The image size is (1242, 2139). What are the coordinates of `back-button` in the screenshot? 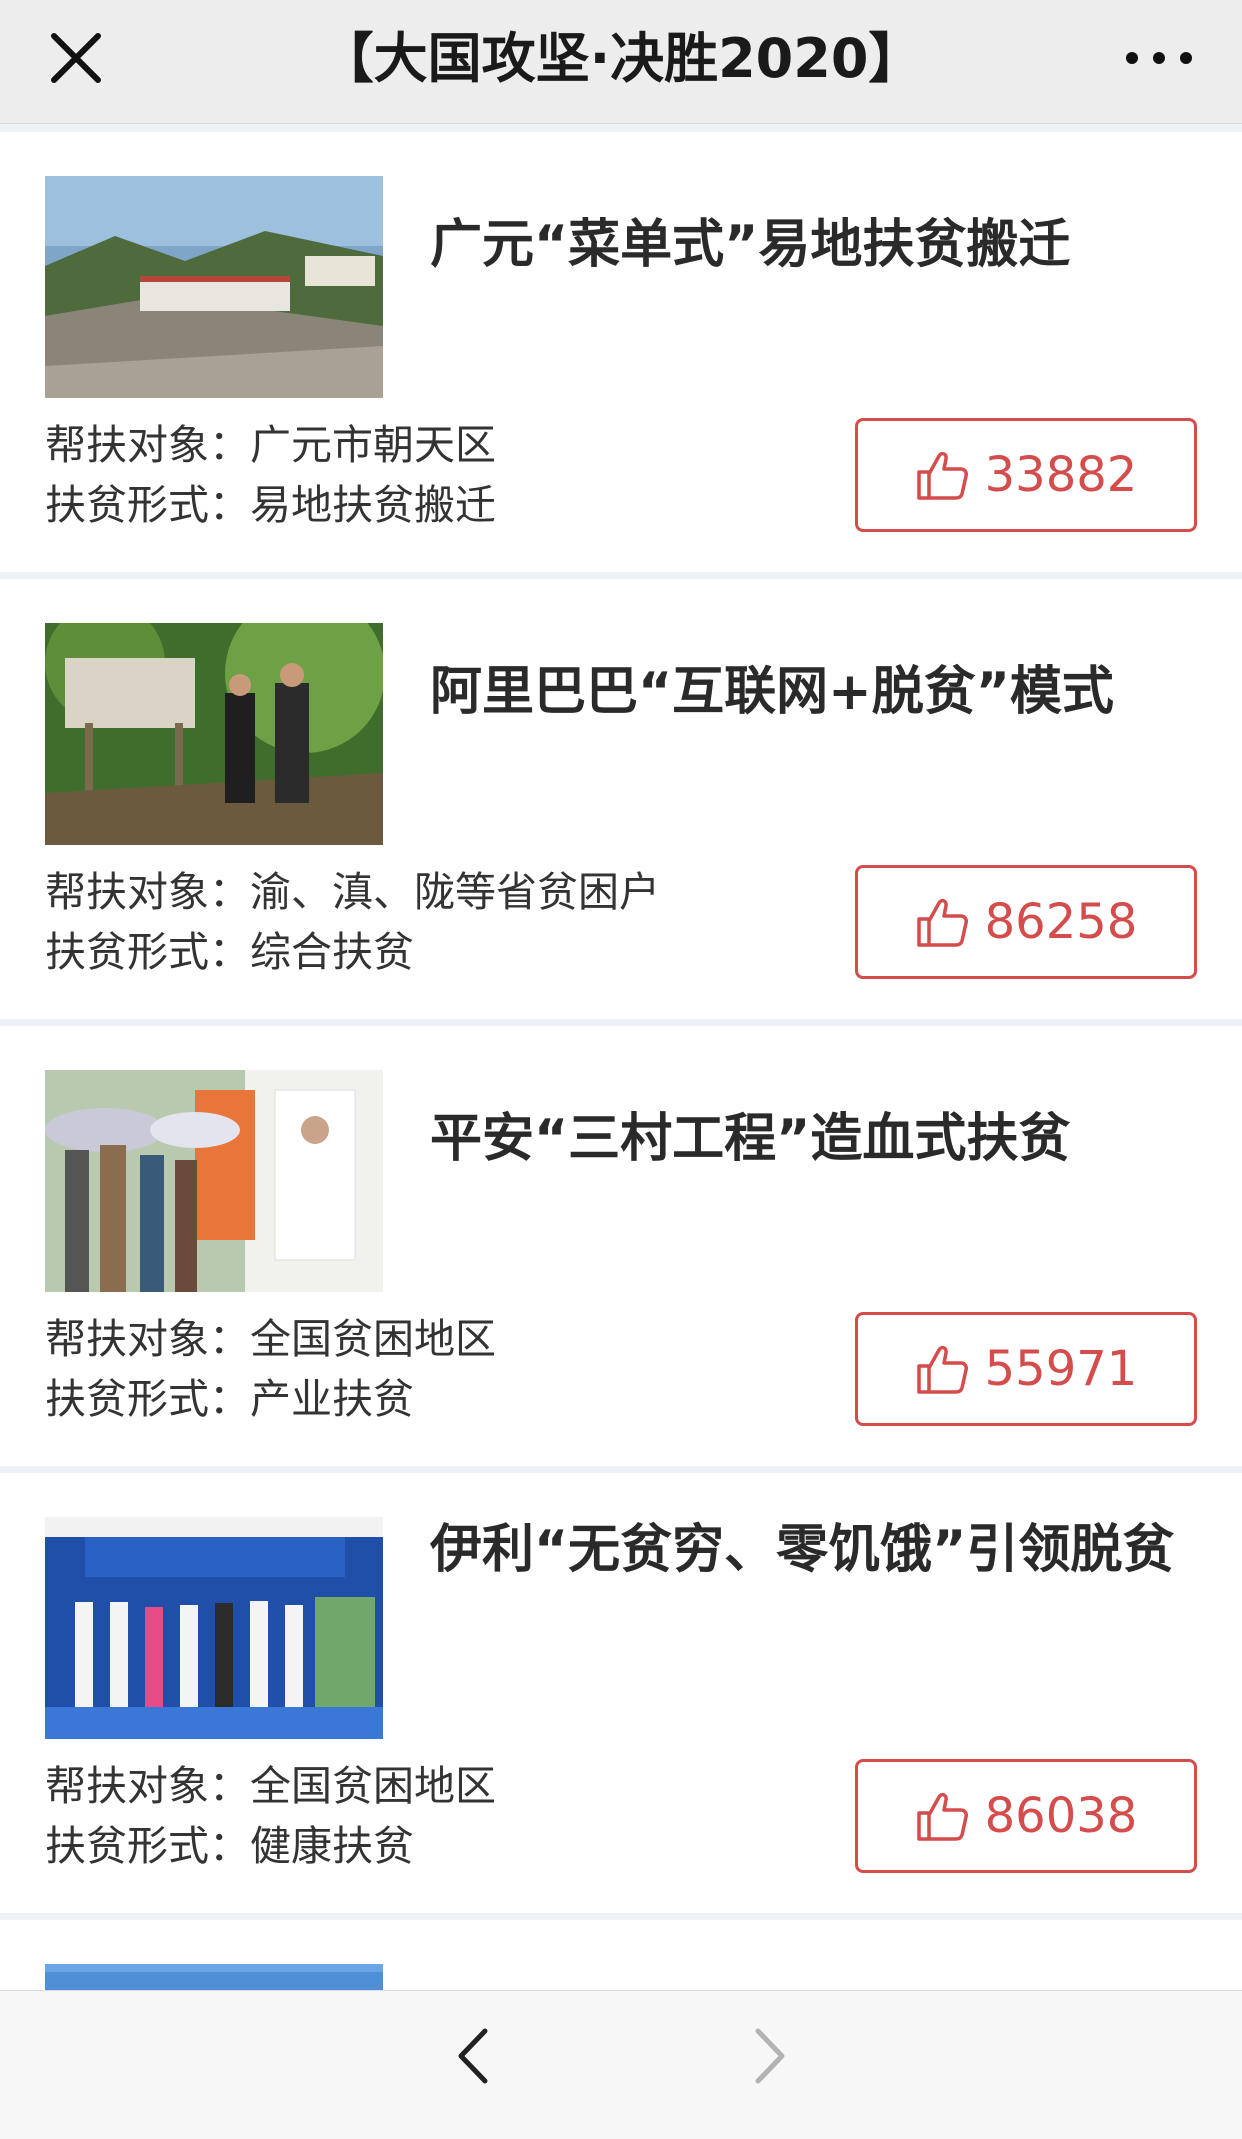 It's located at (473, 2056).